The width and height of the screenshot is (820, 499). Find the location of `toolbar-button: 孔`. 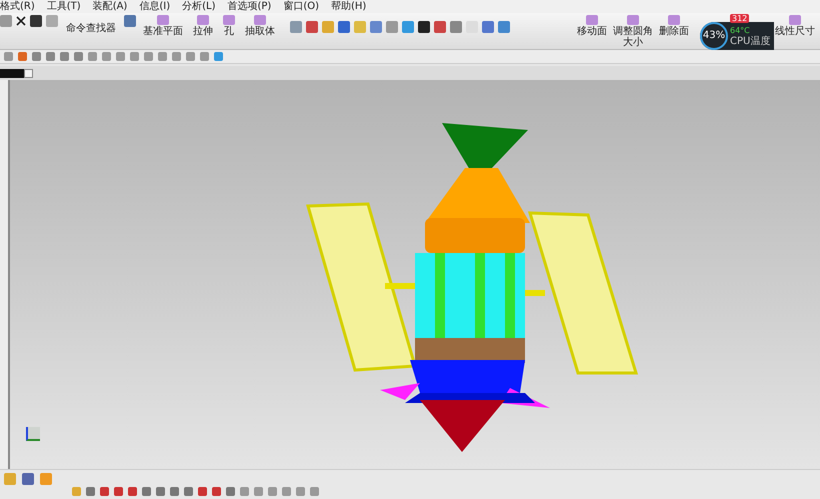

toolbar-button: 孔 is located at coordinates (229, 26).